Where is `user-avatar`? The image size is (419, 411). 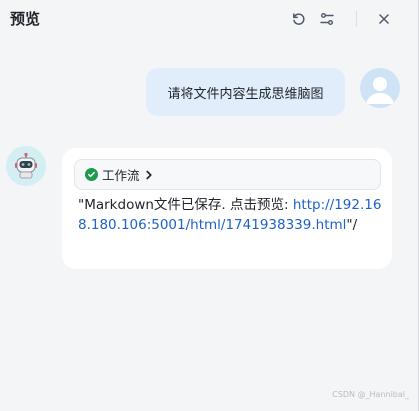
user-avatar is located at coordinates (380, 88).